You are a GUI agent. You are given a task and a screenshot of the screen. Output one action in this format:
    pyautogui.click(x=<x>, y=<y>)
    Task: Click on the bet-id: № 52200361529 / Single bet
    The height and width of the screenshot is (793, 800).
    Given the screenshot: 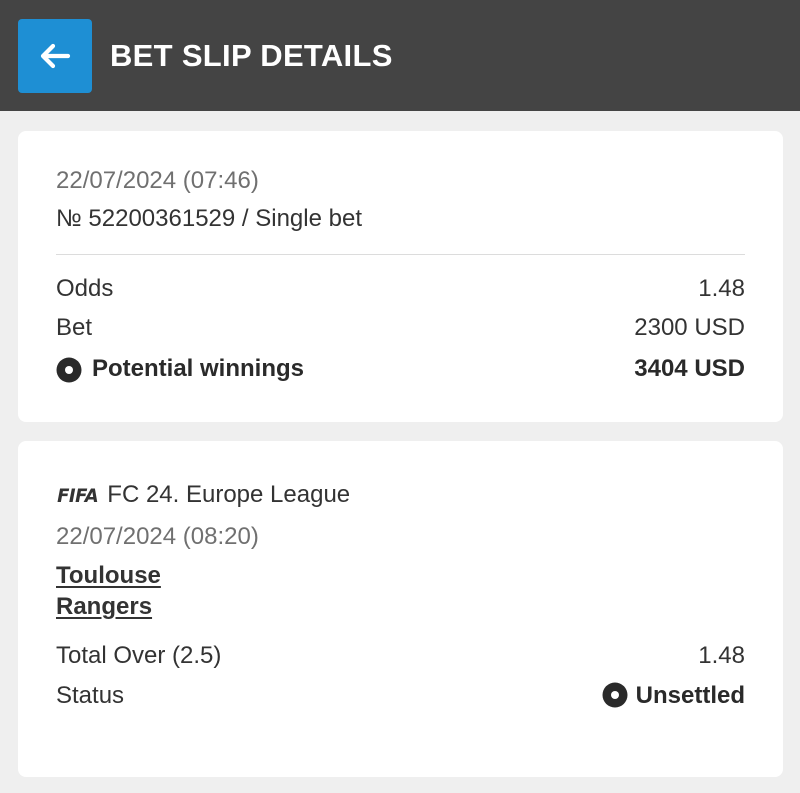 What is the action you would take?
    pyautogui.click(x=209, y=218)
    